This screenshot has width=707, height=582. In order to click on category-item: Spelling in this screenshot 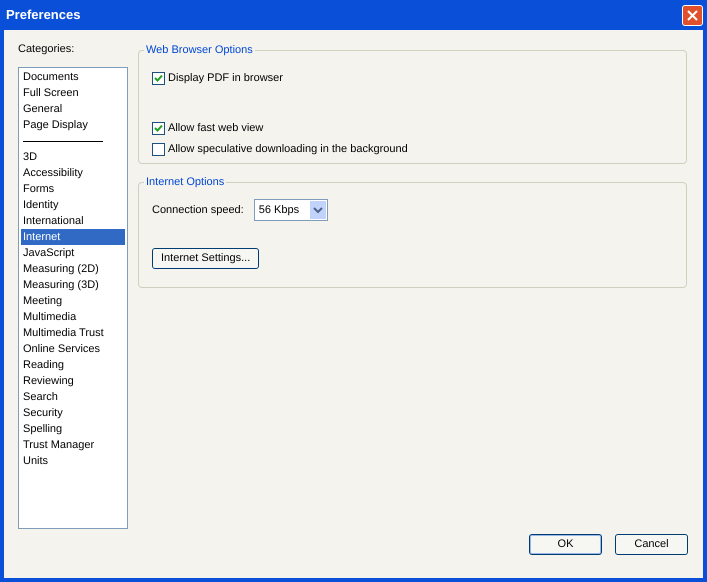, I will do `click(73, 429)`.